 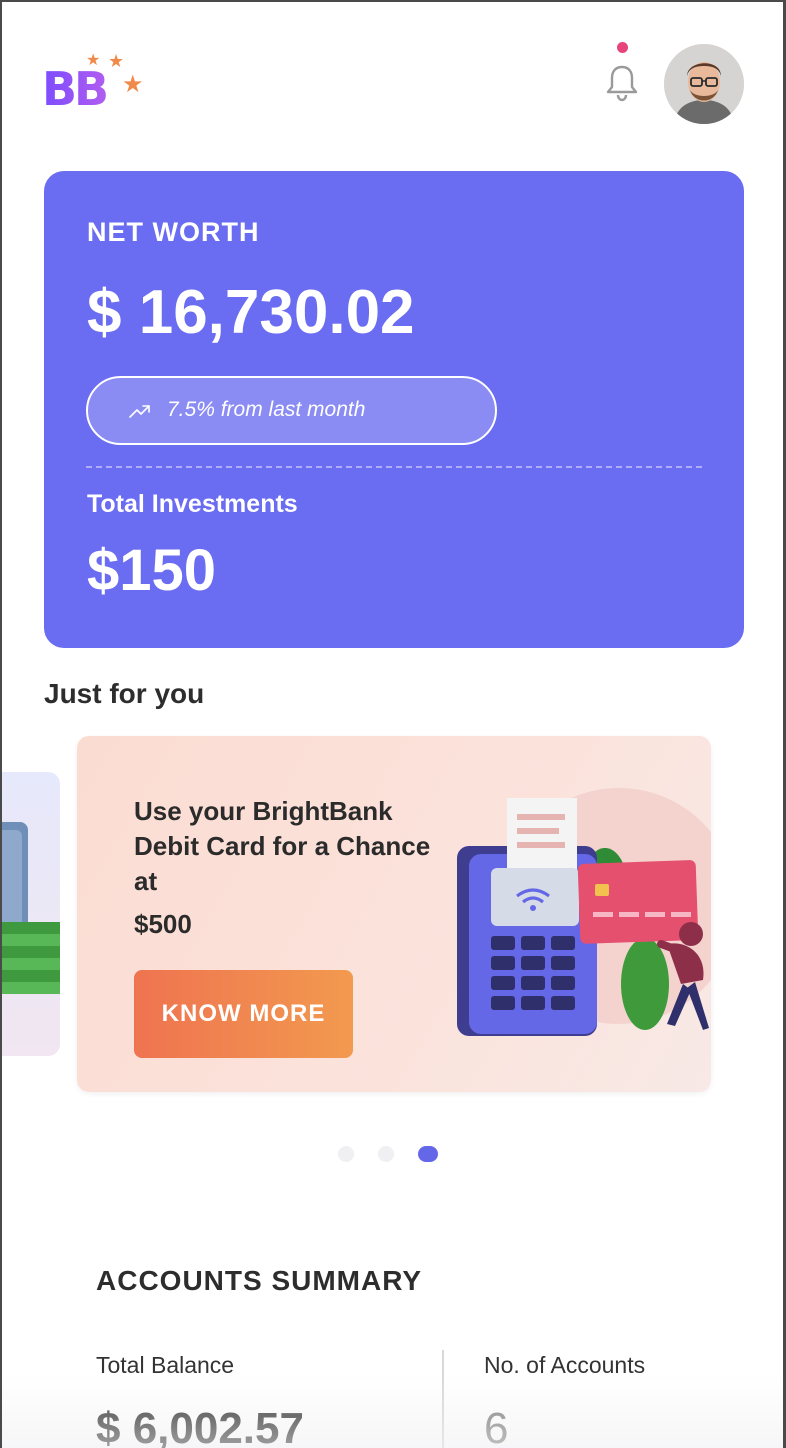 What do you see at coordinates (565, 1365) in the screenshot?
I see `accounts-count-label: No. of Accounts` at bounding box center [565, 1365].